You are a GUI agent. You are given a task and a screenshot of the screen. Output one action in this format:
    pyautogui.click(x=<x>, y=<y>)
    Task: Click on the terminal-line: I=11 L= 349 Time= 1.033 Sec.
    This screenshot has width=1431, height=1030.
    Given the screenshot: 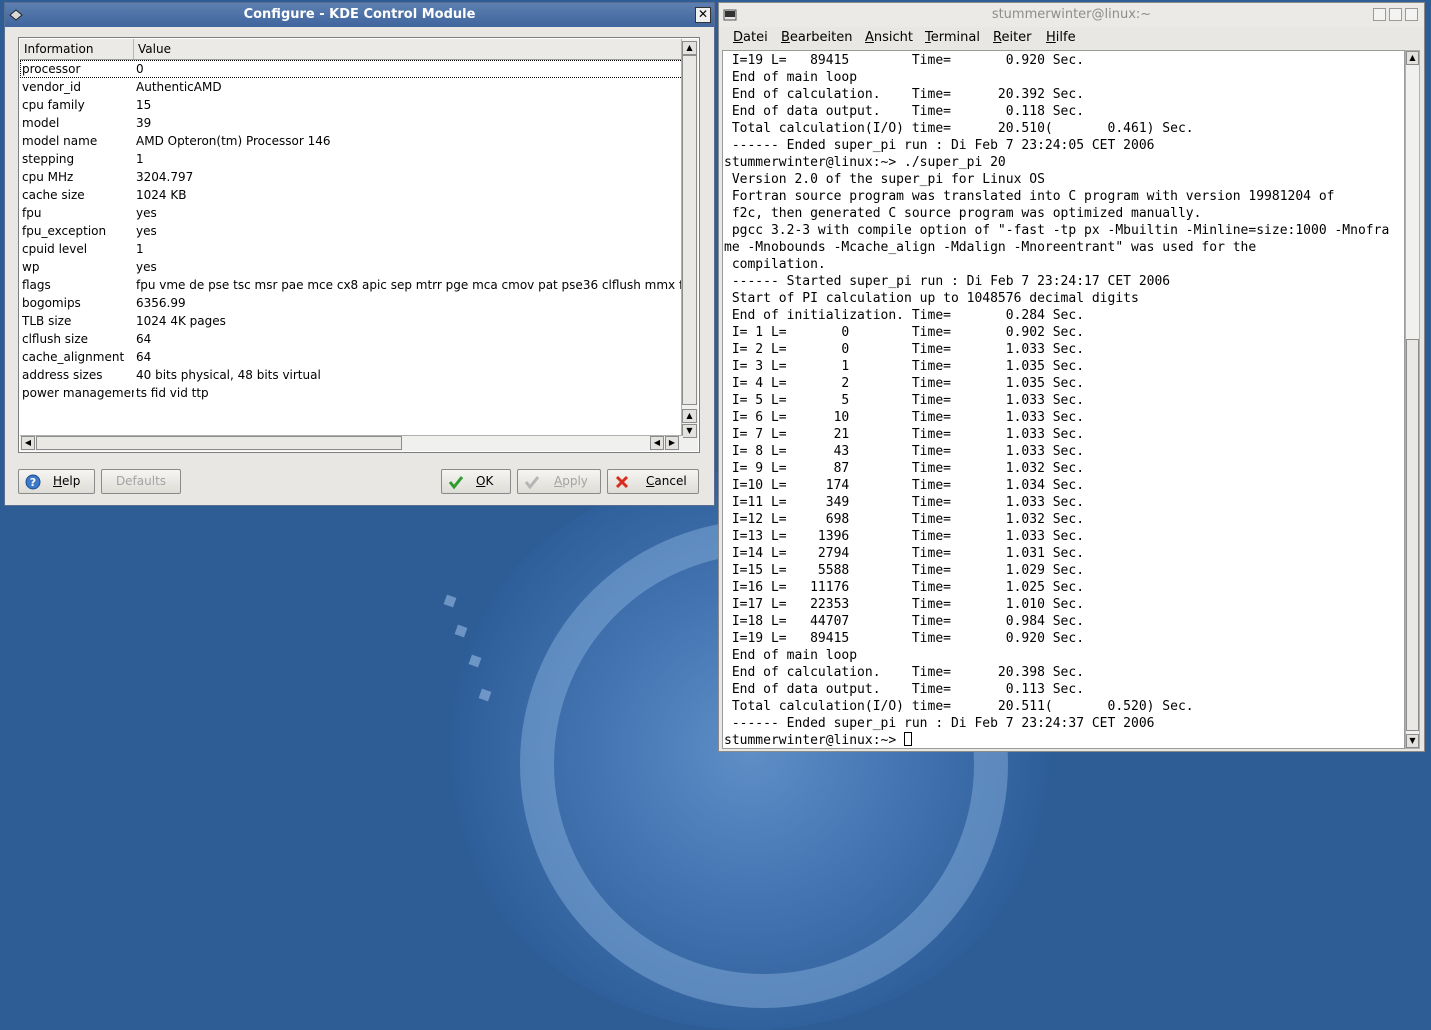 What is the action you would take?
    pyautogui.click(x=904, y=502)
    